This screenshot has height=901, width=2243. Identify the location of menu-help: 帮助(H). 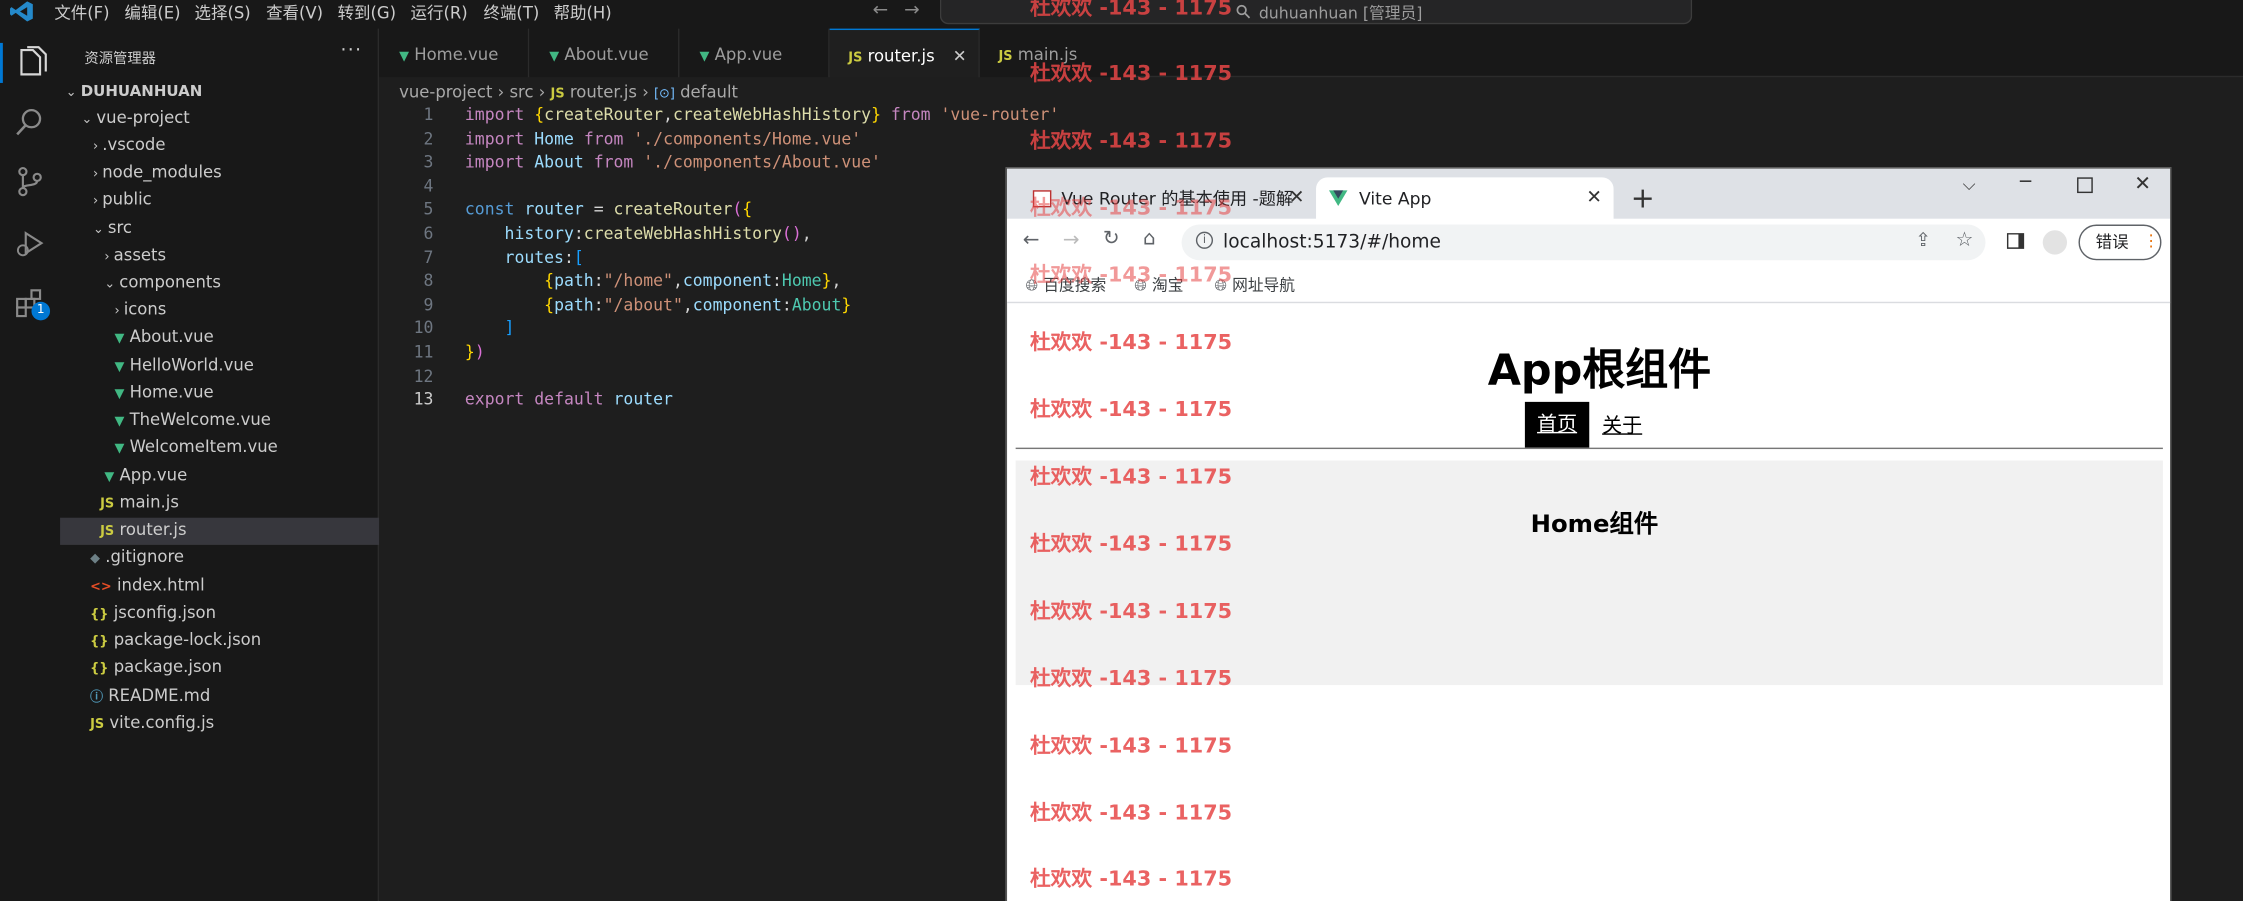
(583, 12).